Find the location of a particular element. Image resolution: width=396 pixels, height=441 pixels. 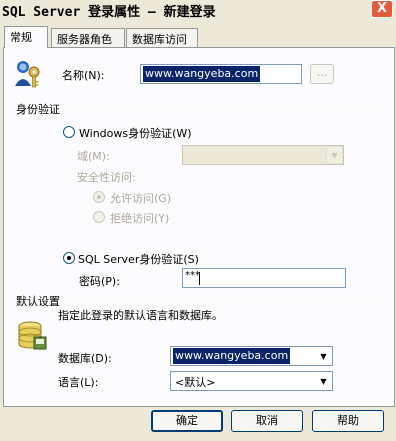

database-label: 数据库(D): is located at coordinates (85, 358).